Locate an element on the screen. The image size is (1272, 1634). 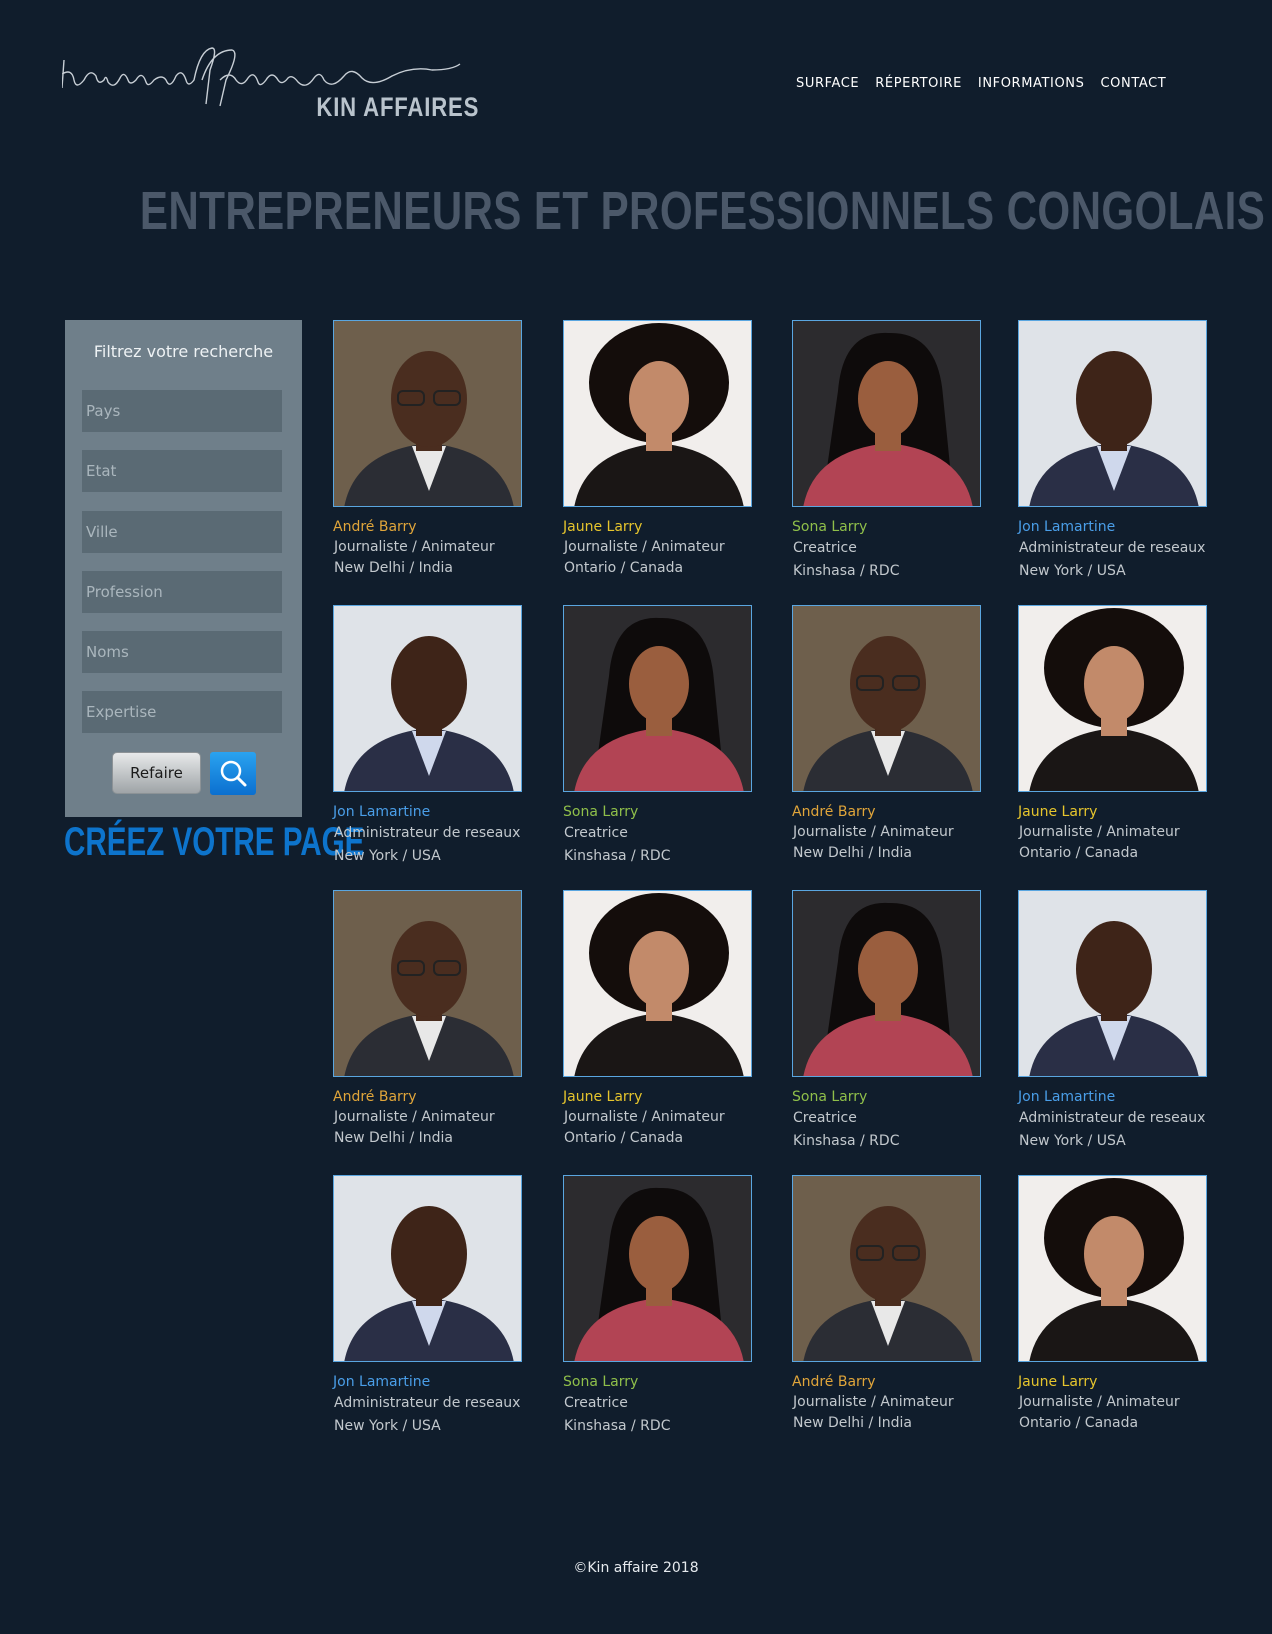
search-icon is located at coordinates (233, 773).